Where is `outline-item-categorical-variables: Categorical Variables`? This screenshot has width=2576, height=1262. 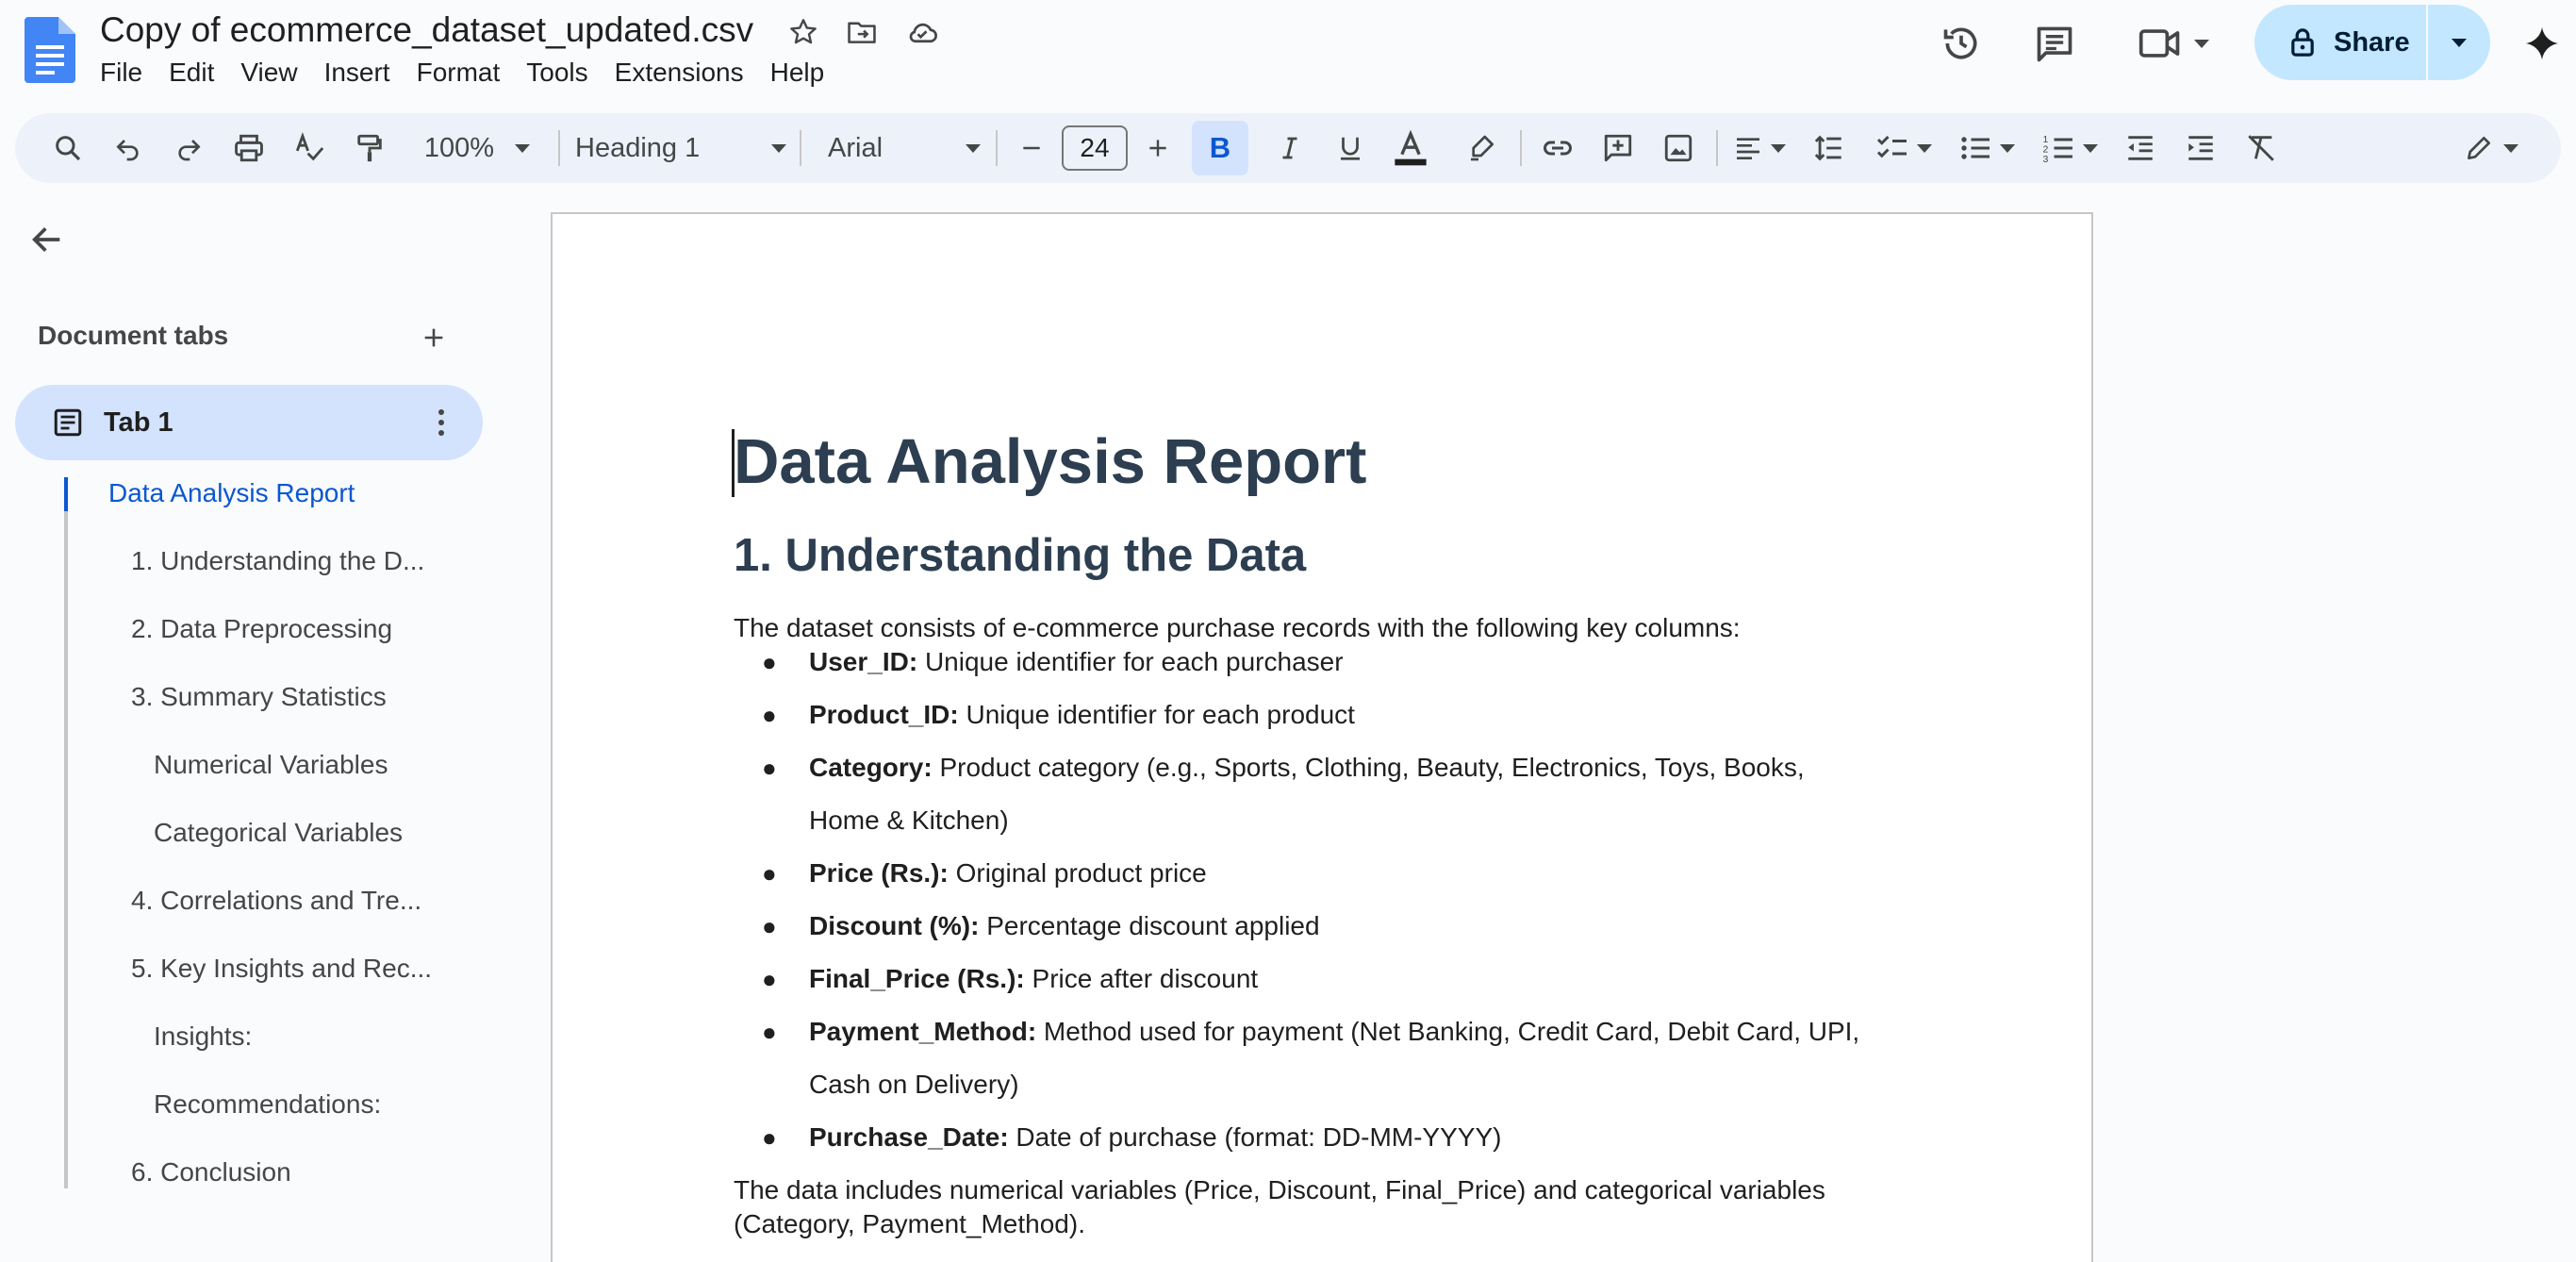 outline-item-categorical-variables: Categorical Variables is located at coordinates (278, 833).